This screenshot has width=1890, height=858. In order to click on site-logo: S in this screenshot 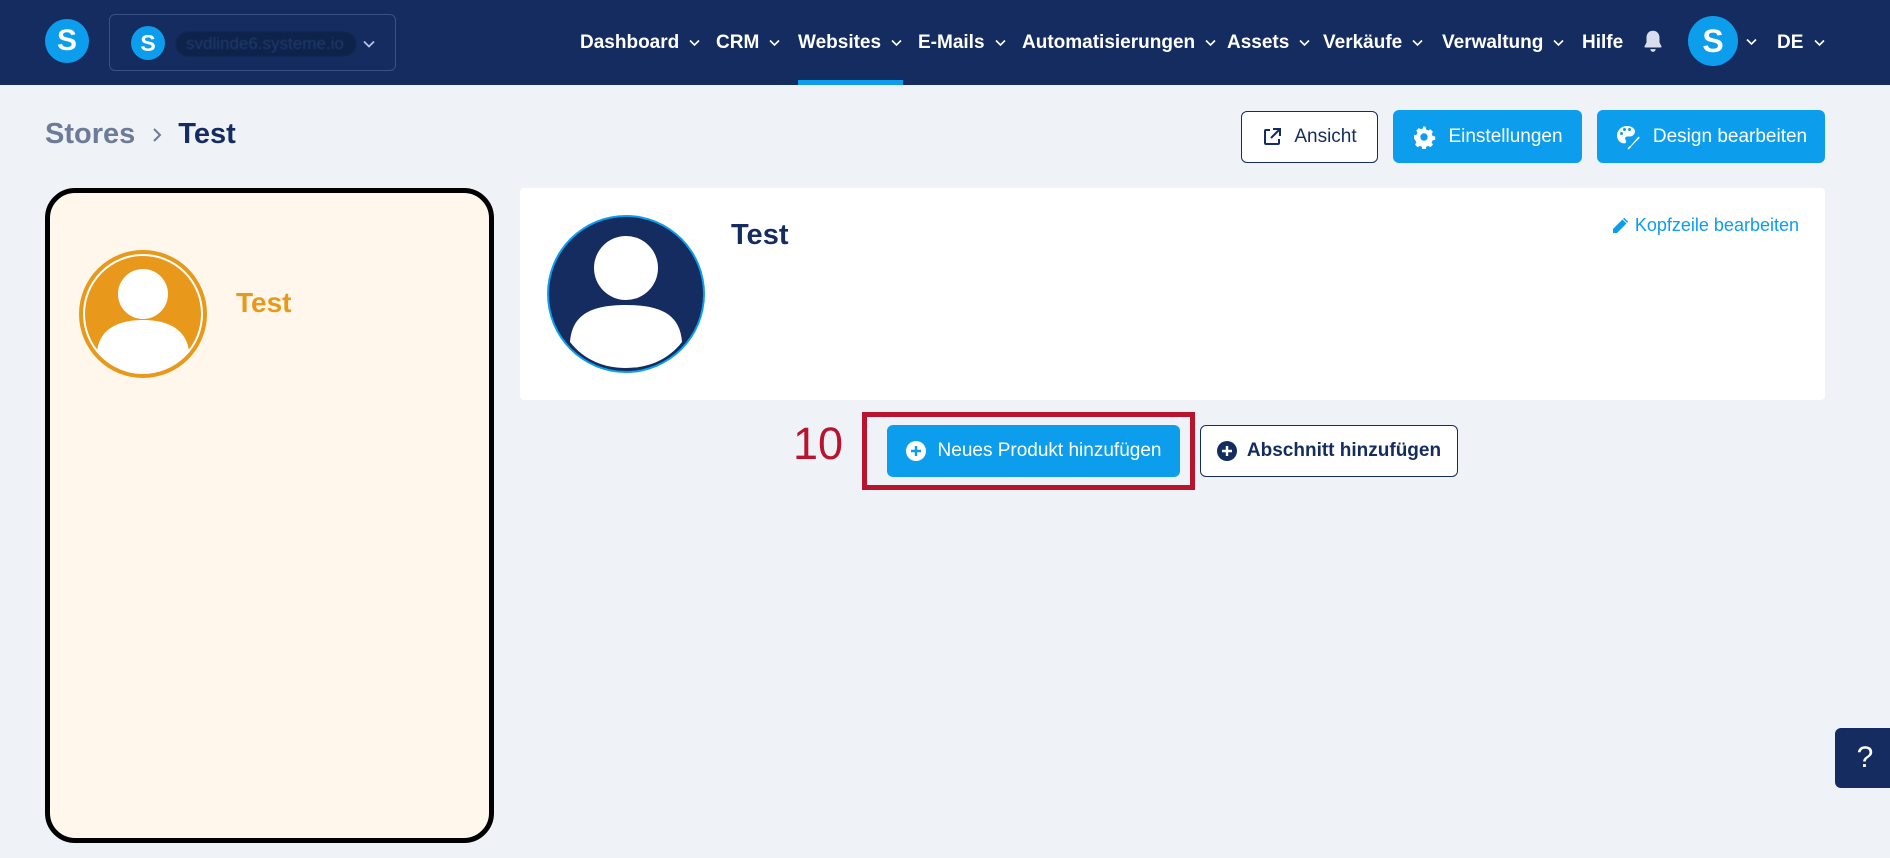, I will do `click(148, 43)`.